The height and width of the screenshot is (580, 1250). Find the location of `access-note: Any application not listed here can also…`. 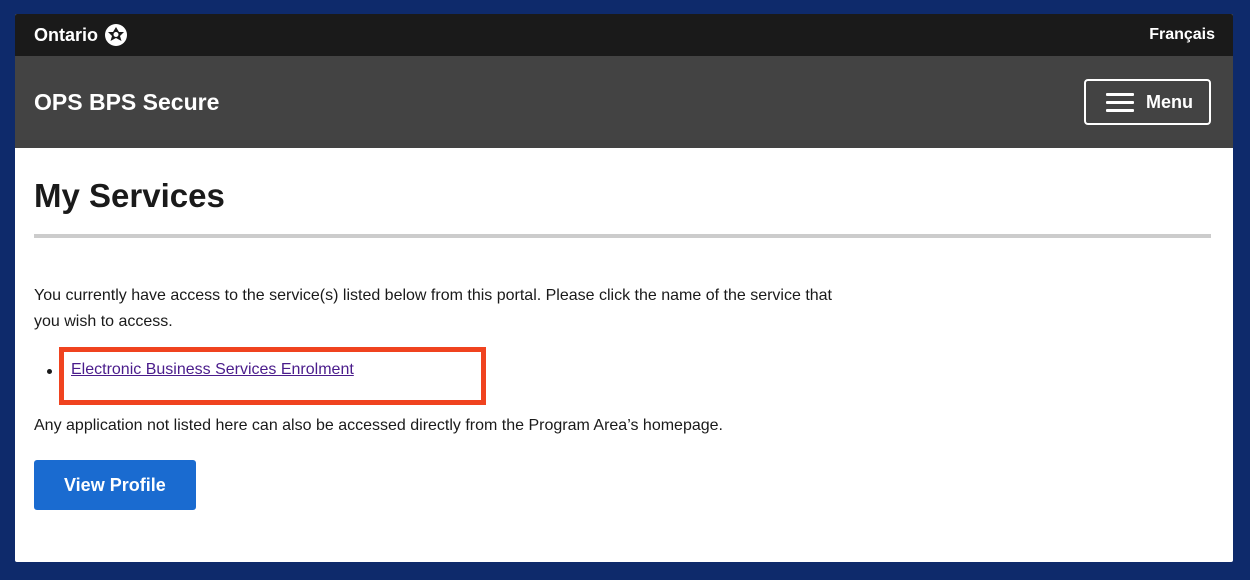

access-note: Any application not listed here can also… is located at coordinates (378, 426).